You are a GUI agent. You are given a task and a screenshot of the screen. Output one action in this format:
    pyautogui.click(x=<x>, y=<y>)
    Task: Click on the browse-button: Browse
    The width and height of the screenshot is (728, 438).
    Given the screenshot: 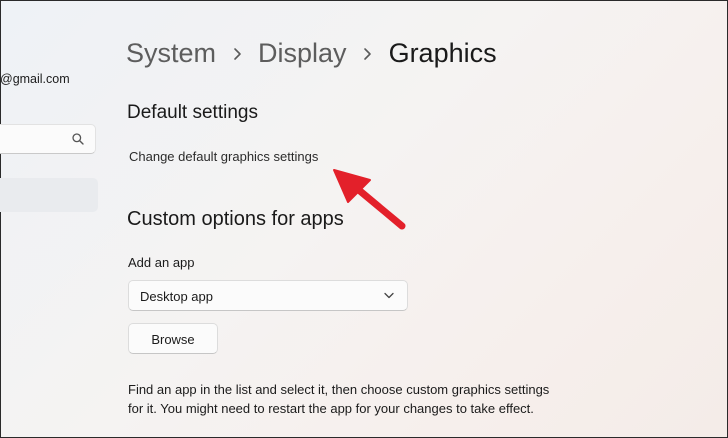 What is the action you would take?
    pyautogui.click(x=173, y=338)
    